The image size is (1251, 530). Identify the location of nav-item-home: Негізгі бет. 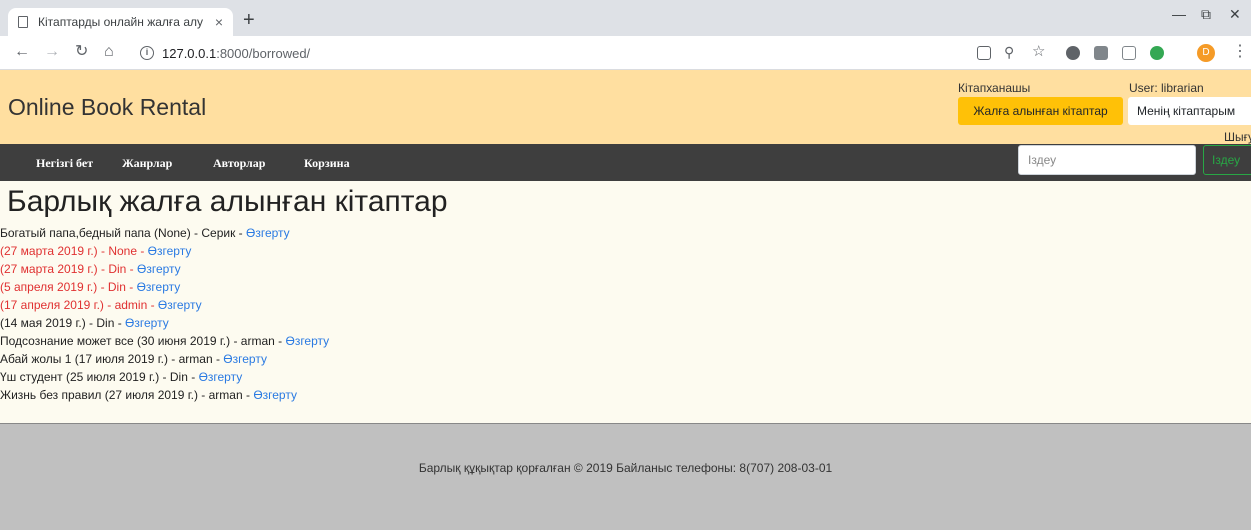
(64, 163).